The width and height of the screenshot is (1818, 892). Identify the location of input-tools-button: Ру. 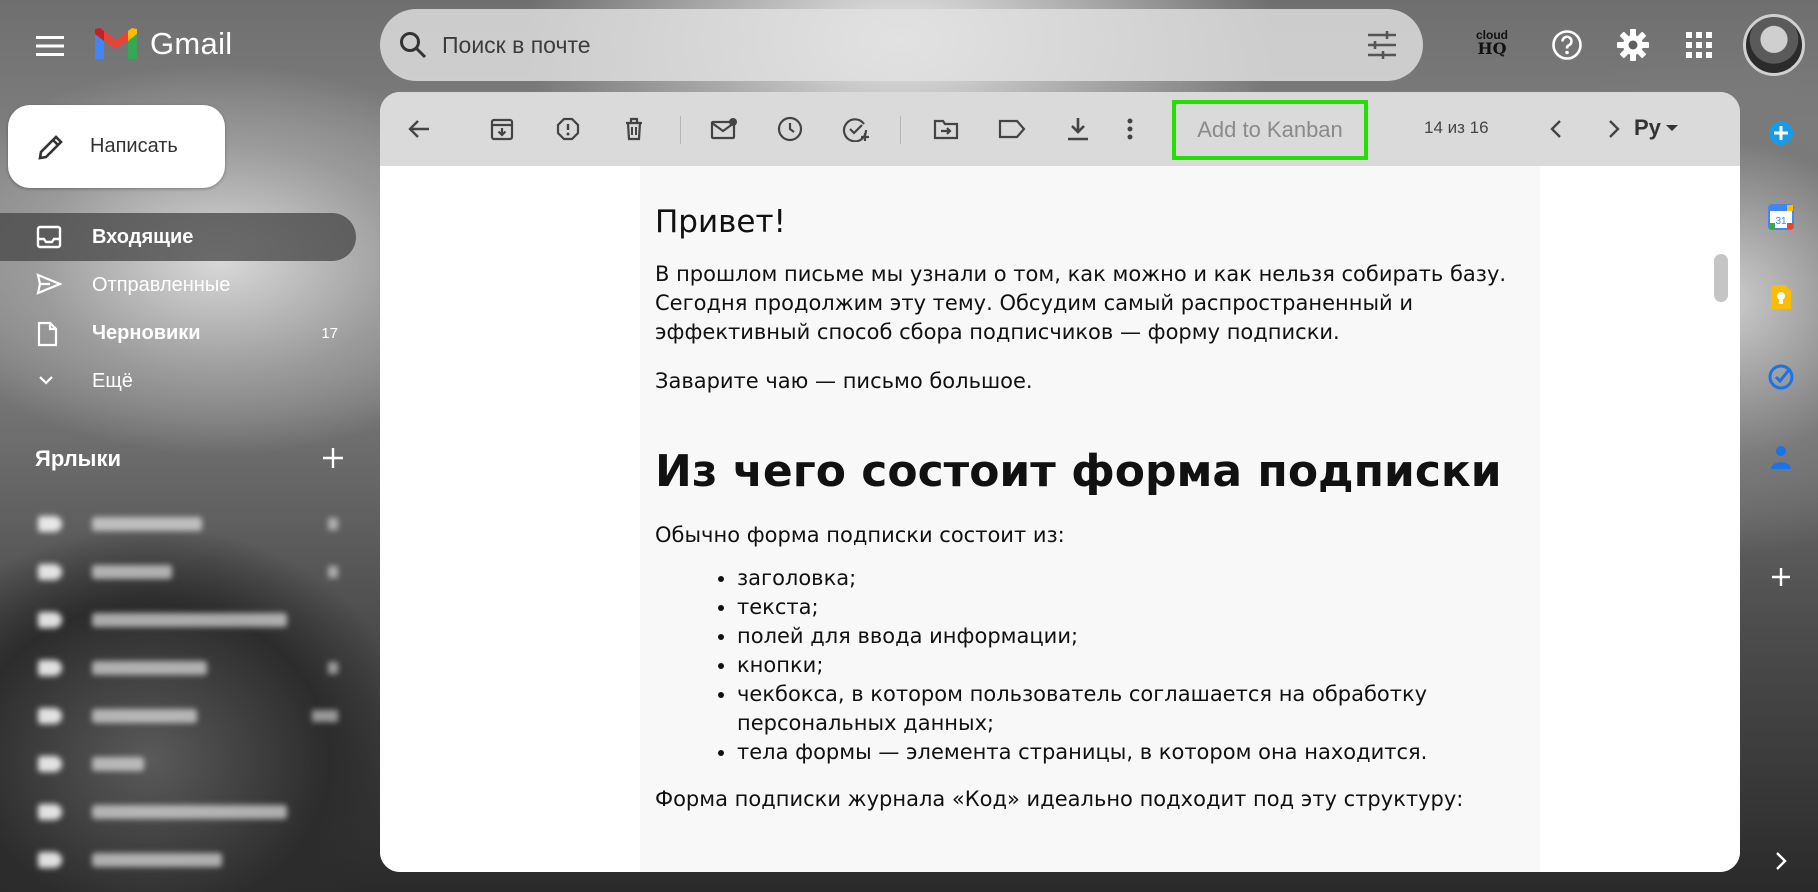
(1656, 128).